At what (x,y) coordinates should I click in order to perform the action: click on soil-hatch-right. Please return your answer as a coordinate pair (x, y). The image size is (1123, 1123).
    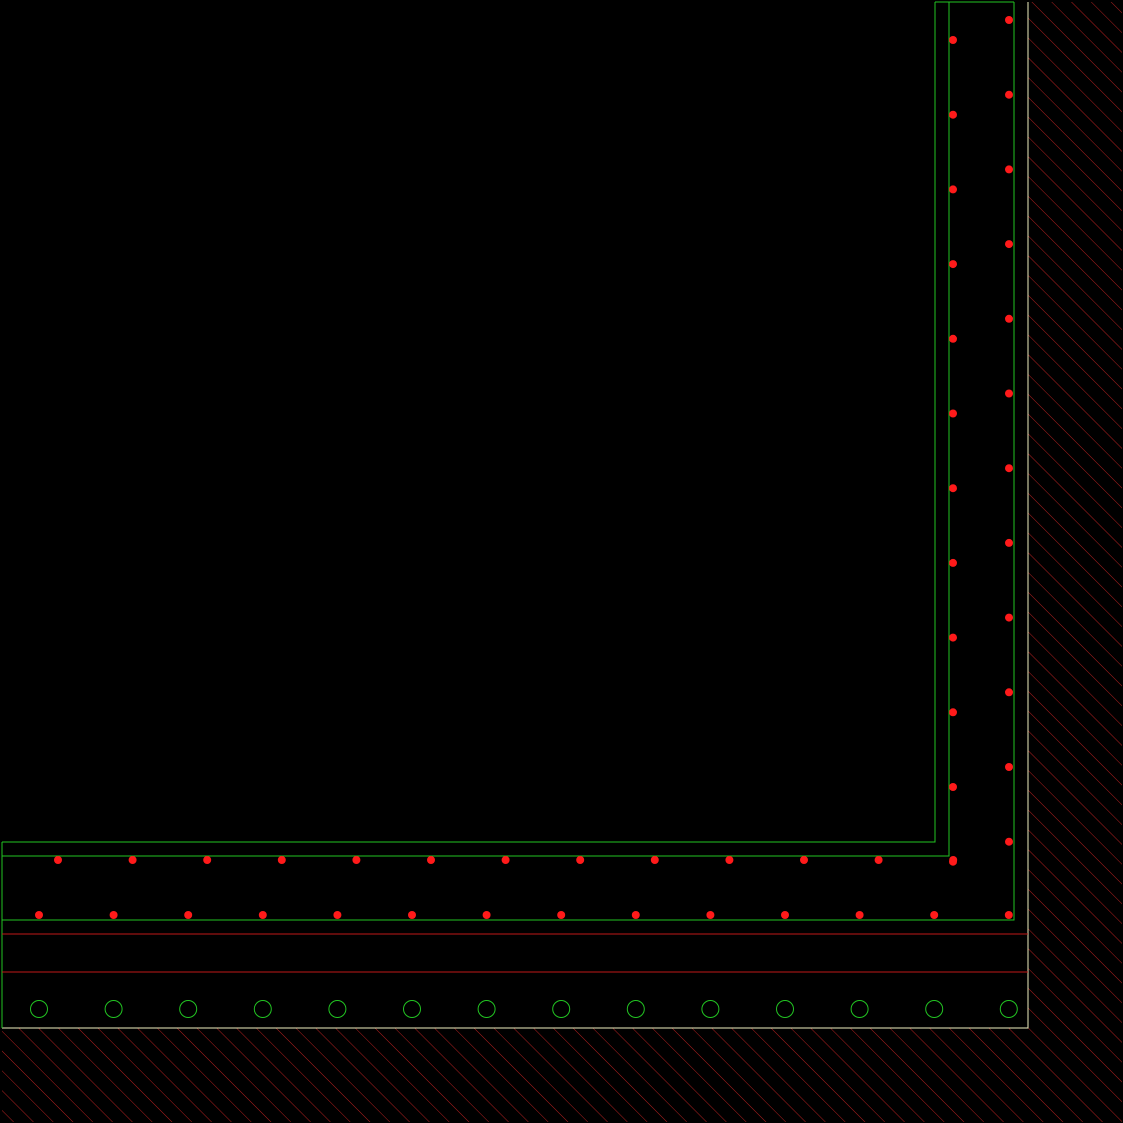
    Looking at the image, I should click on (1075, 562).